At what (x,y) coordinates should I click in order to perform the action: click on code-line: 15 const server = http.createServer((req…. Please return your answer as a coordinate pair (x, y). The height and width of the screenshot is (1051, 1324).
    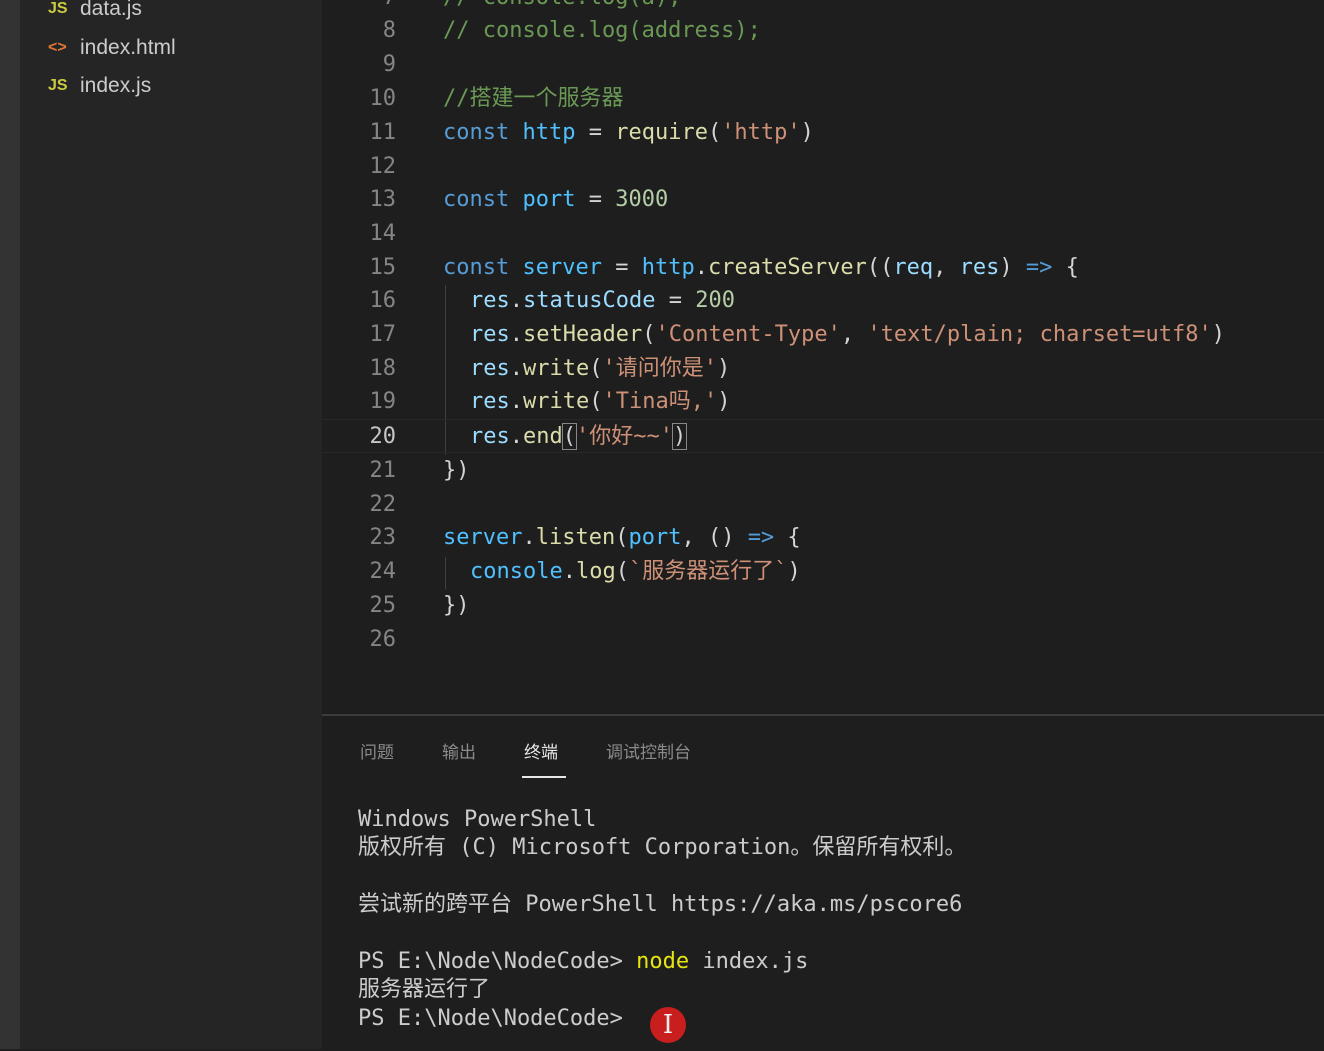
    Looking at the image, I should click on (823, 268).